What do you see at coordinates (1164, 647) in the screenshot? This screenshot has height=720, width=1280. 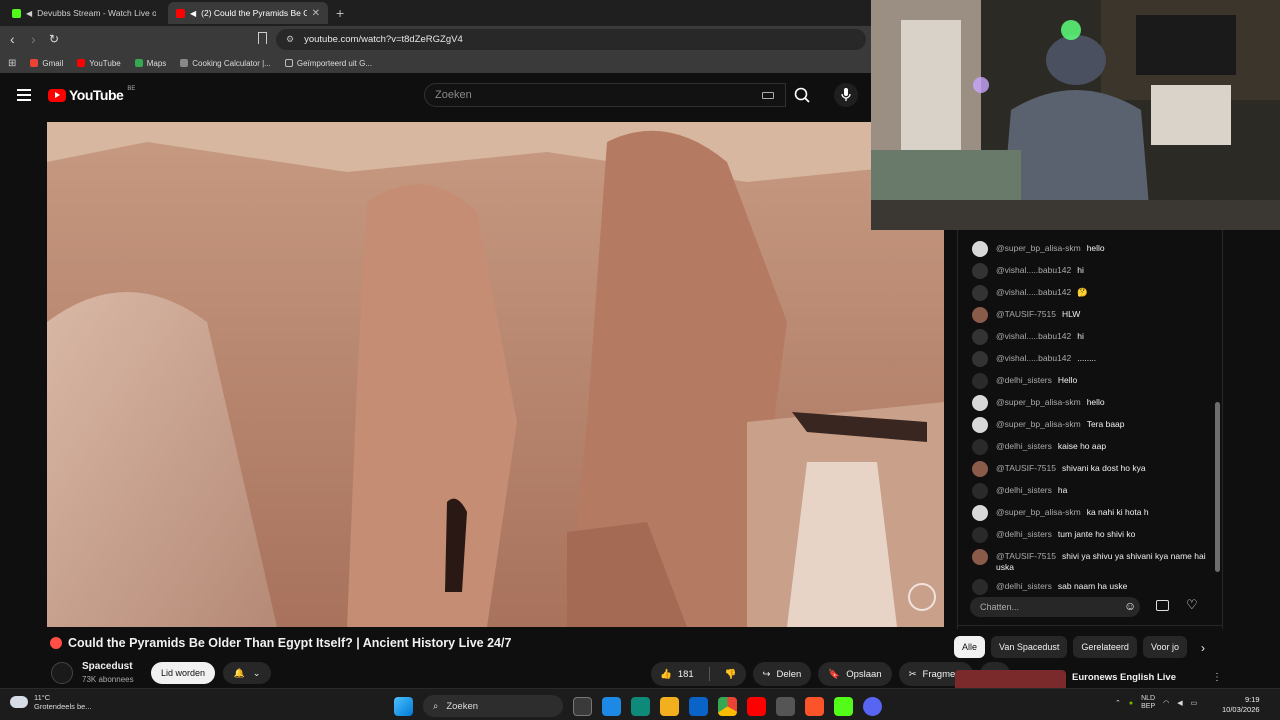 I see `chip-for-you: Voor jo` at bounding box center [1164, 647].